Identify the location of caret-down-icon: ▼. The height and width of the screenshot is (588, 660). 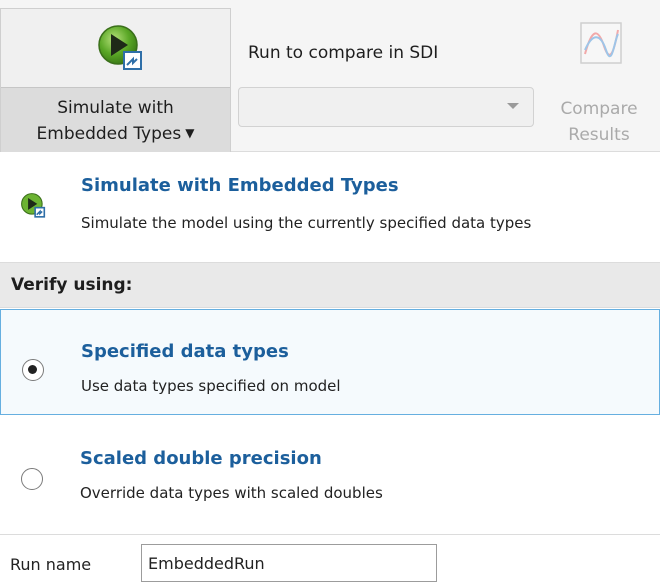
(190, 133).